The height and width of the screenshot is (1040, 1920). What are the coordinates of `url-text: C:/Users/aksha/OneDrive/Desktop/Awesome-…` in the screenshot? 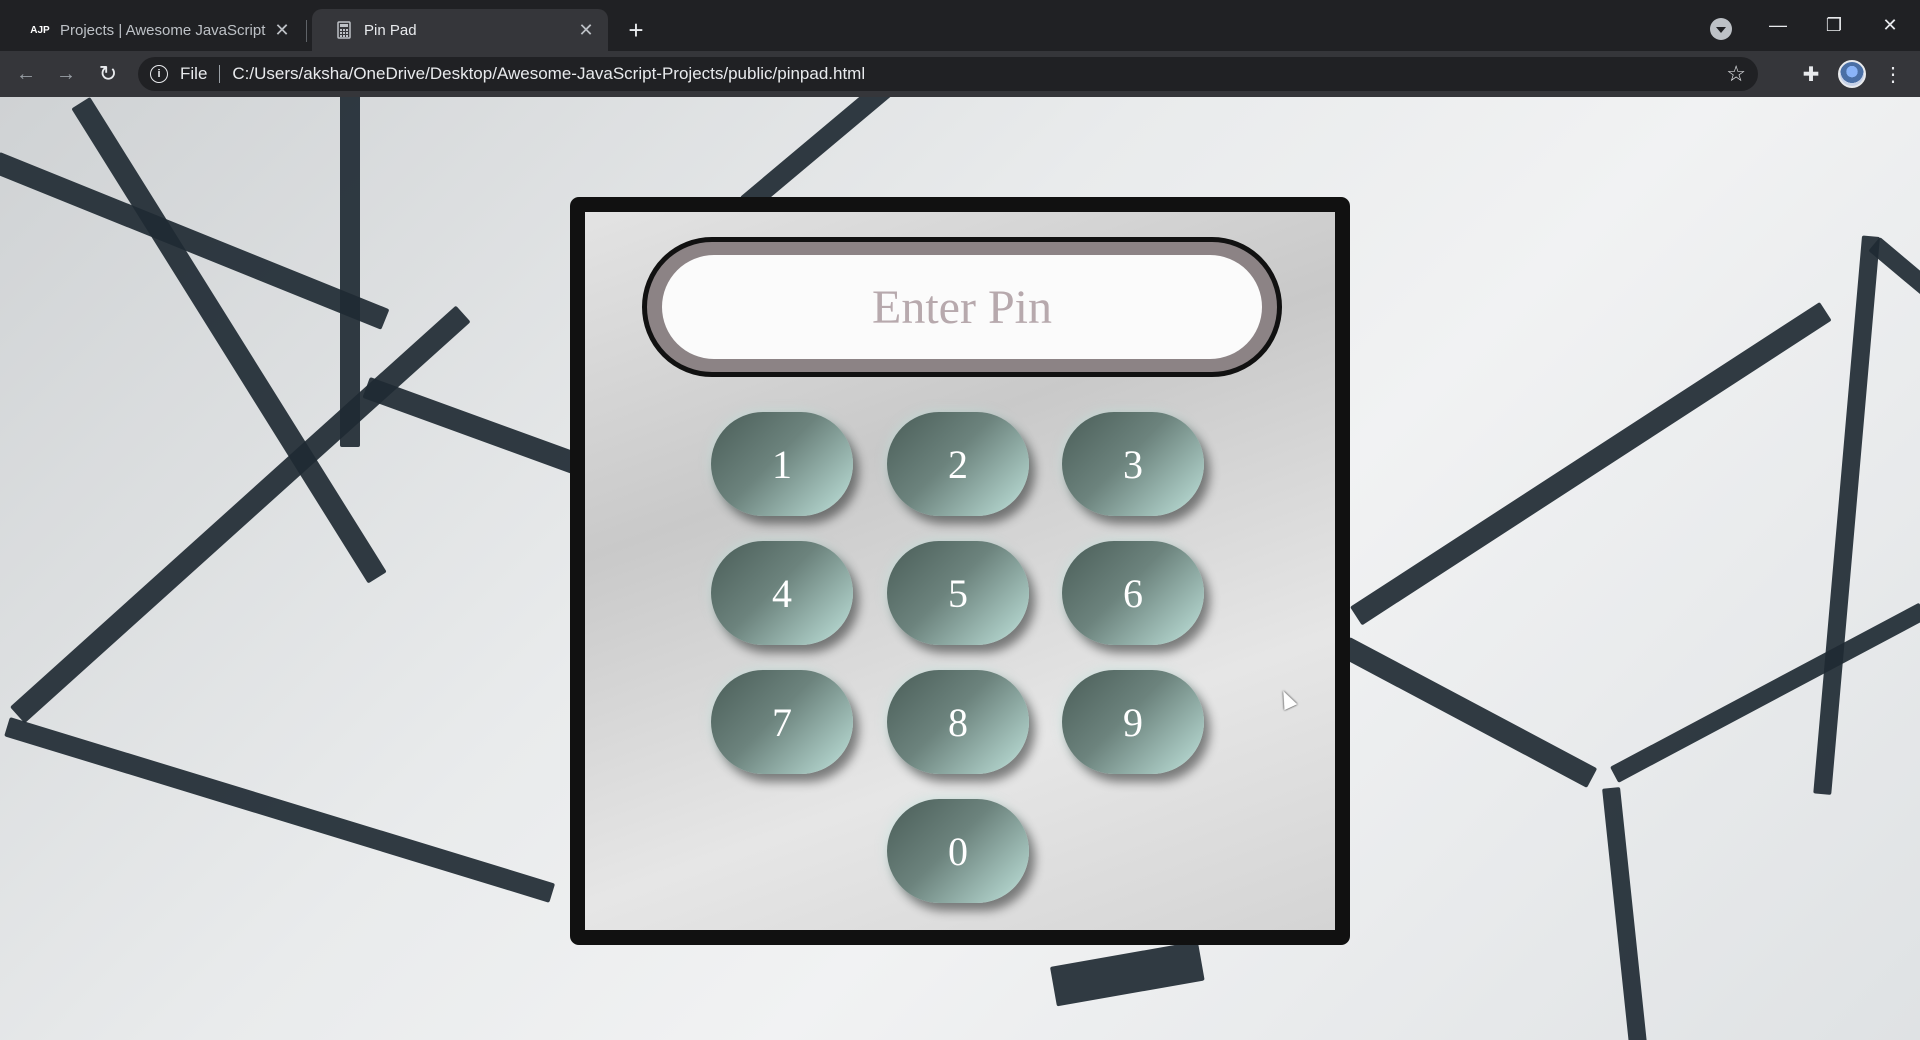 It's located at (548, 74).